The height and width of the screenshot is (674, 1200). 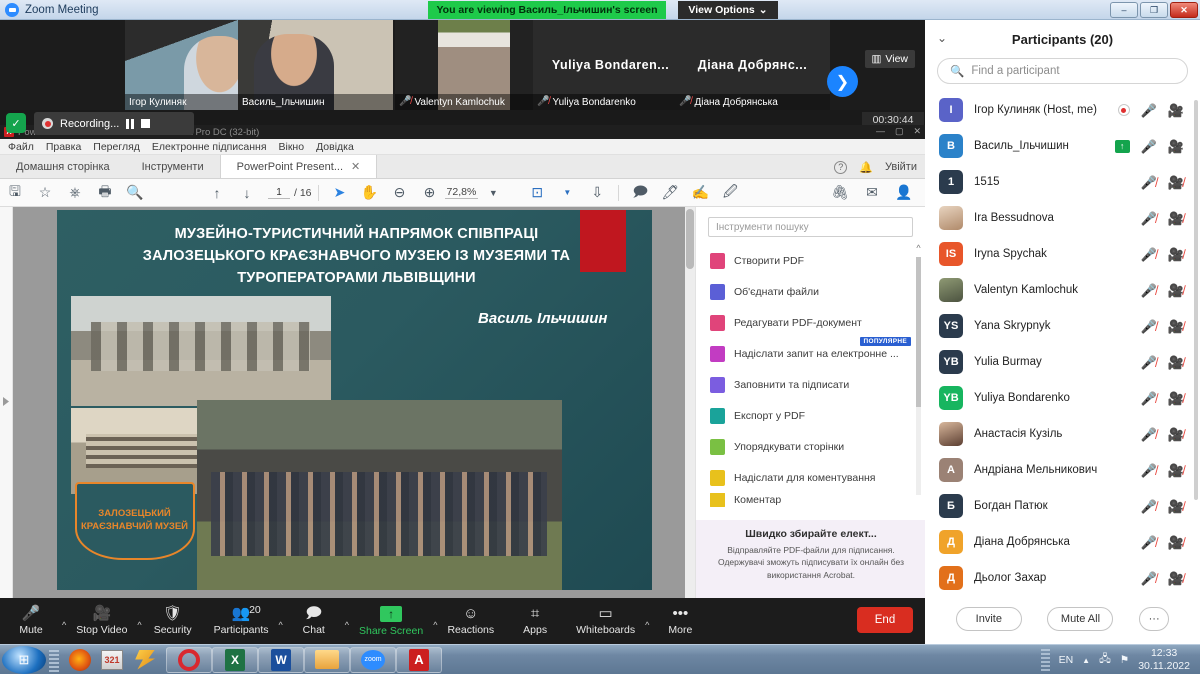 I want to click on menu-edit: Правка, so click(x=63, y=147).